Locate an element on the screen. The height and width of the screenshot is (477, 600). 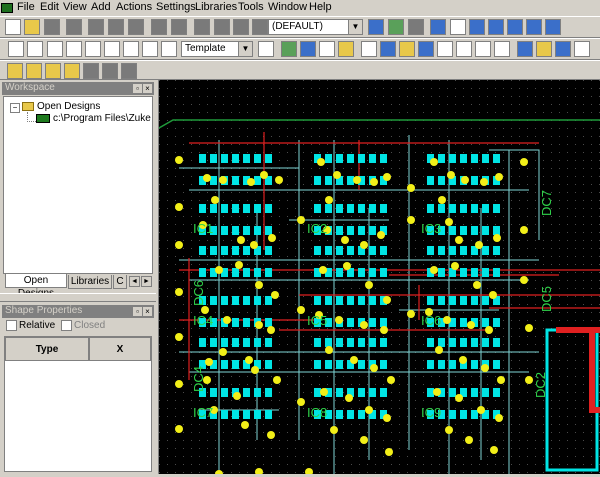
zoom-in-icon is located at coordinates (515, 27).